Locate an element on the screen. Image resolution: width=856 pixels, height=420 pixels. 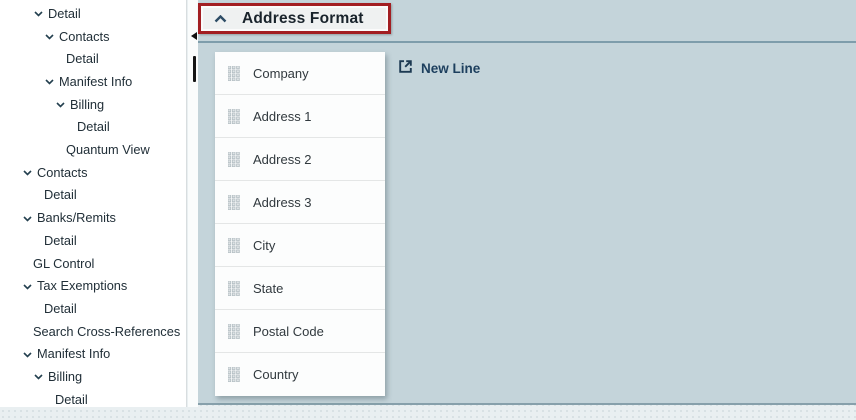
tree-item-banks-remits: Banks/Remits is located at coordinates (93, 218).